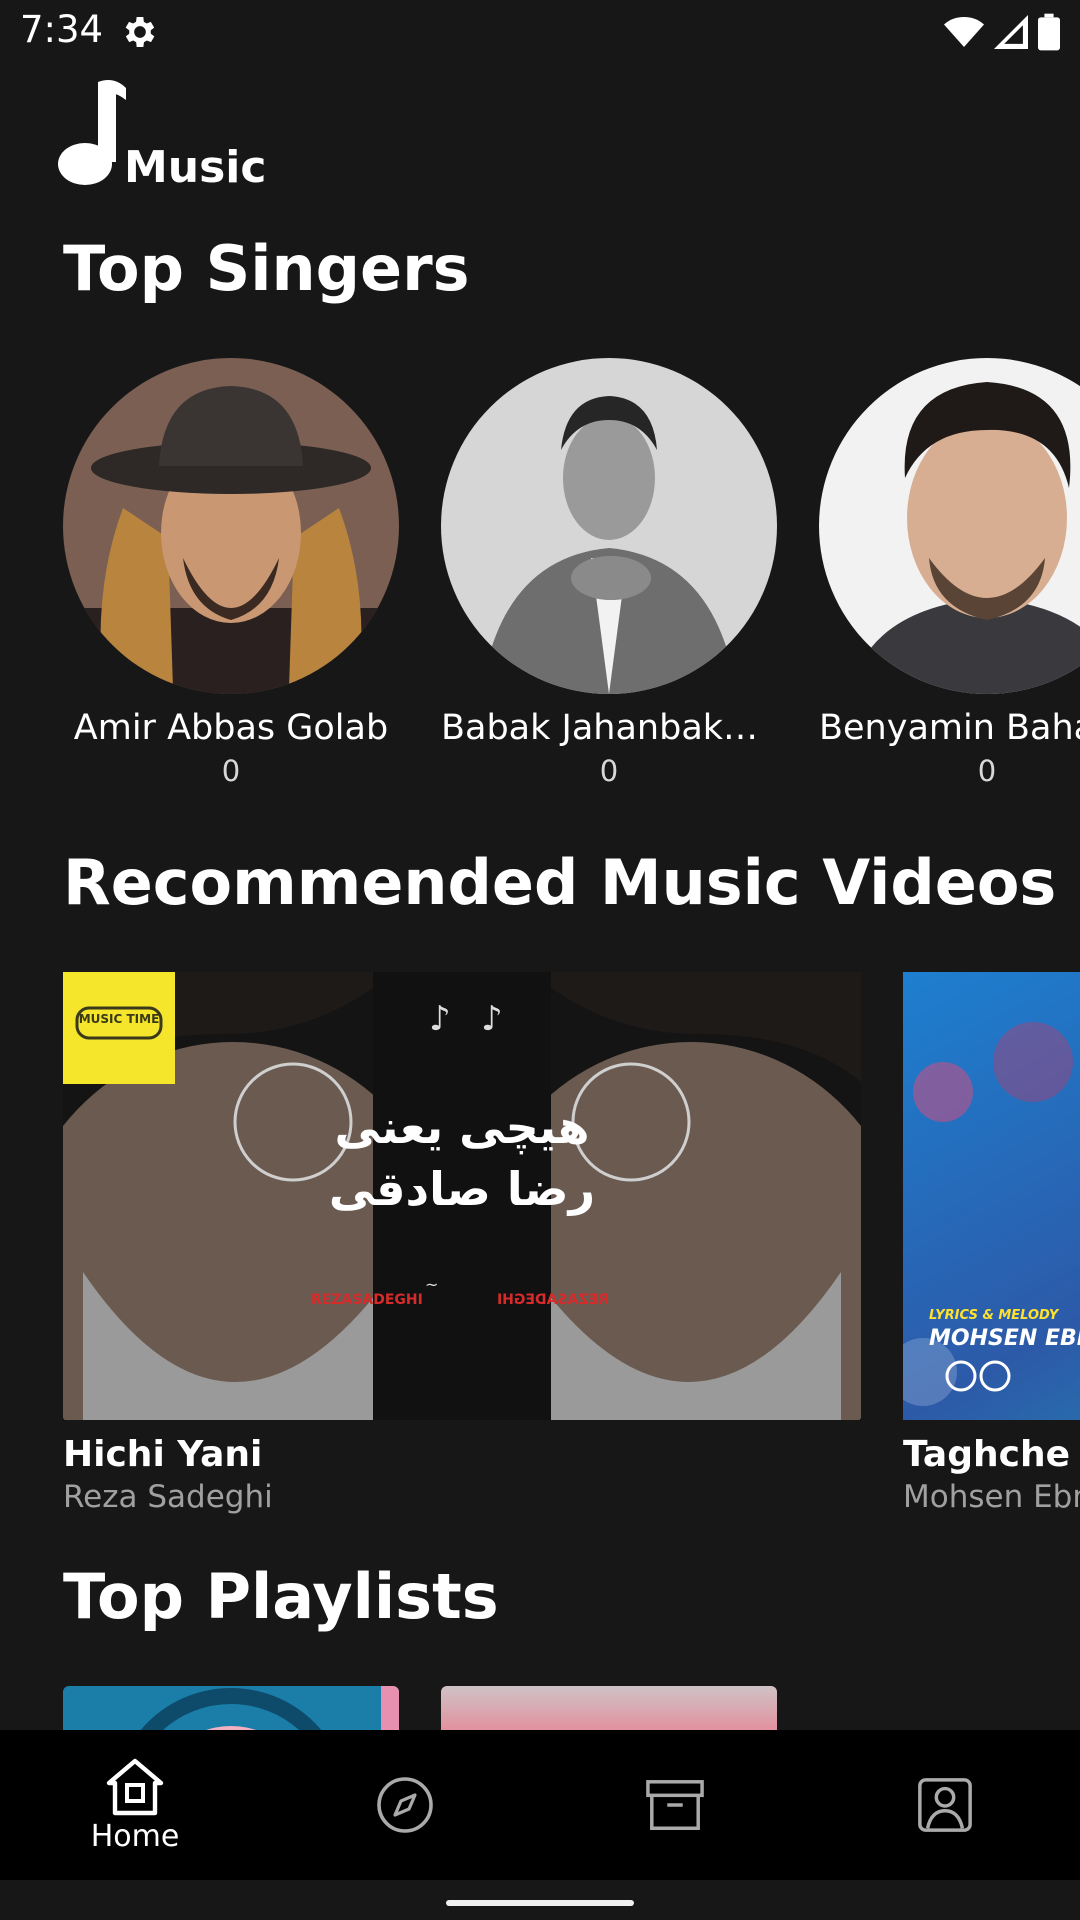 The width and height of the screenshot is (1080, 1920). I want to click on cellular-signal-icon, so click(1011, 32).